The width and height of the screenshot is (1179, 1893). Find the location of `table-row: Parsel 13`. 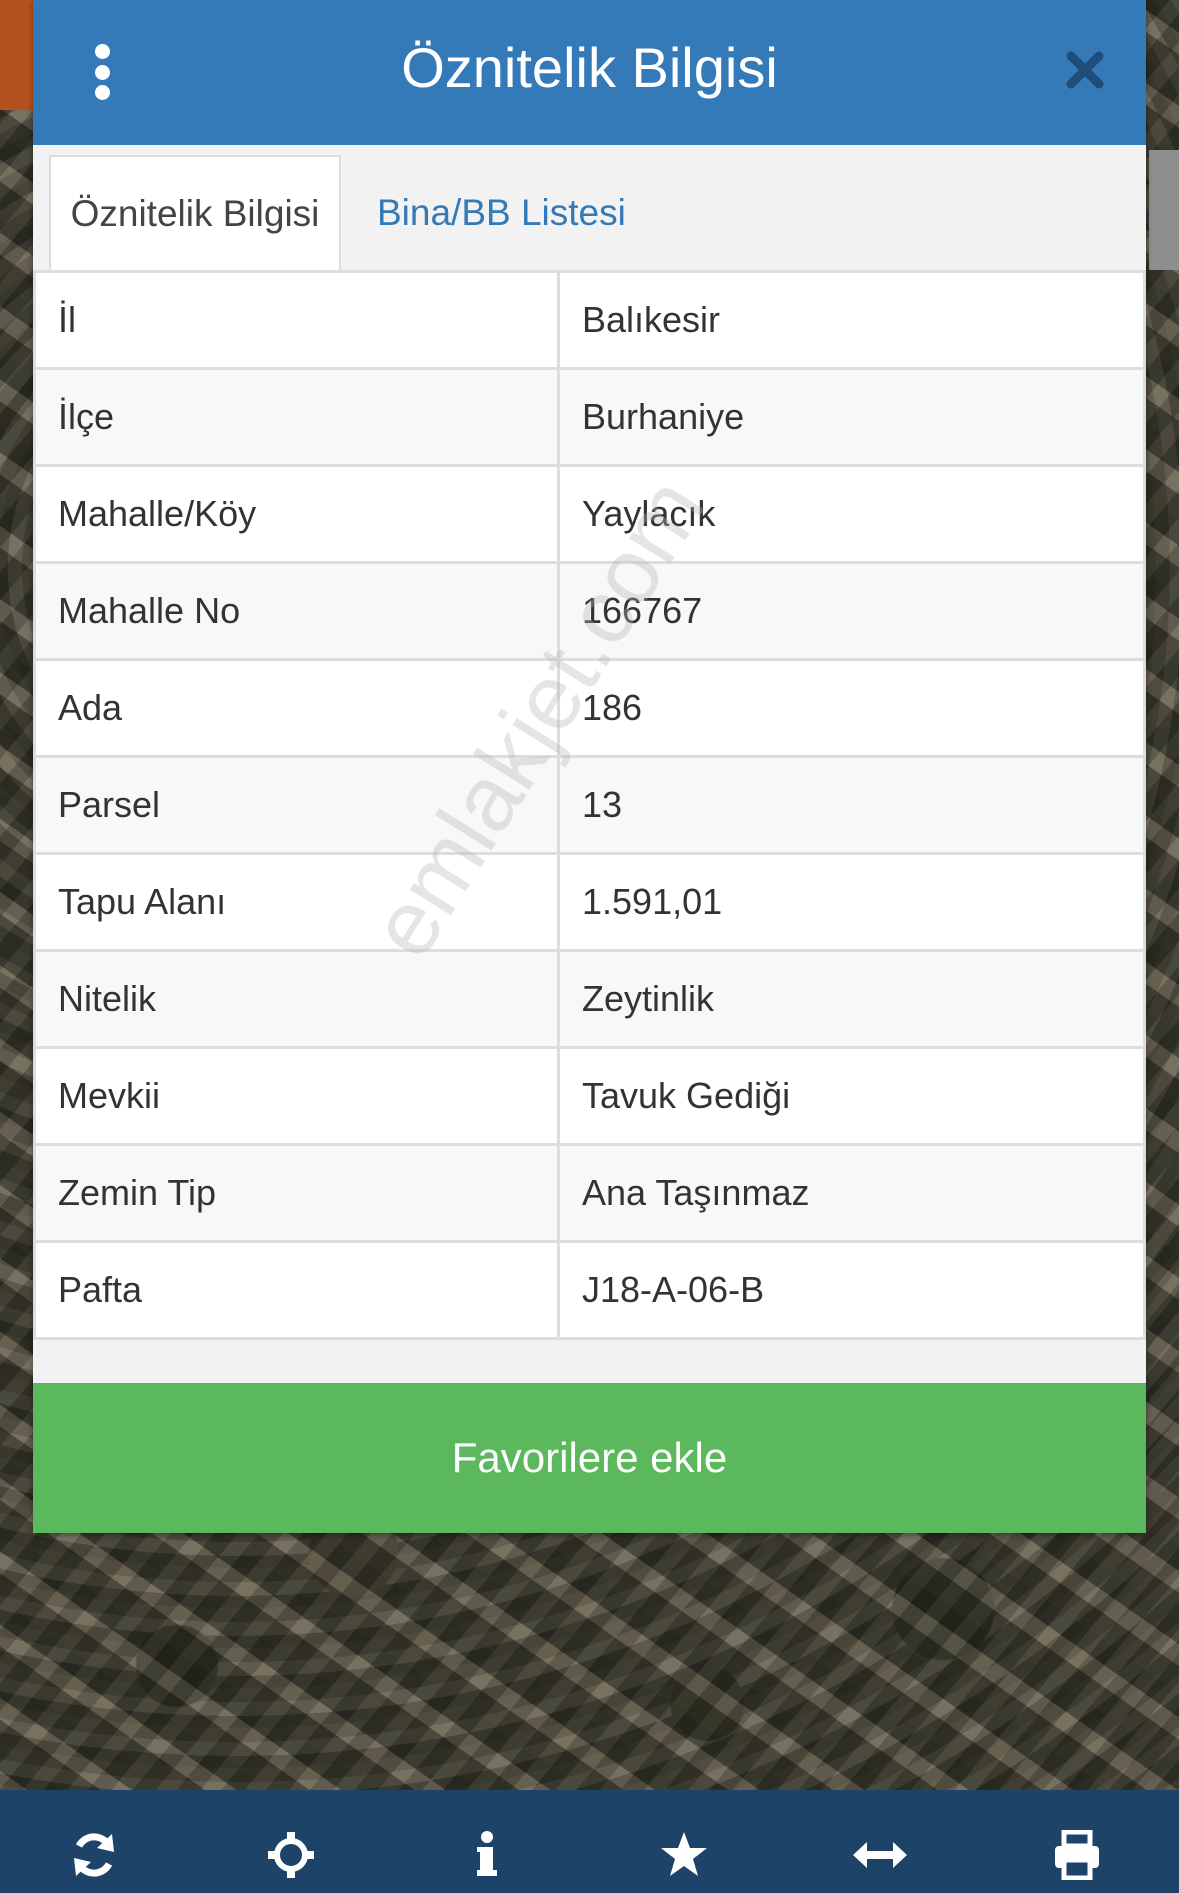

table-row: Parsel 13 is located at coordinates (589, 805).